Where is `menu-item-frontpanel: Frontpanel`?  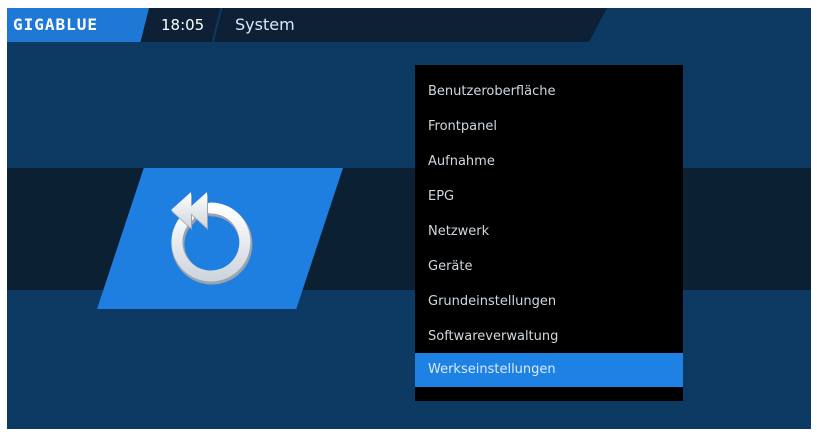
menu-item-frontpanel: Frontpanel is located at coordinates (549, 127).